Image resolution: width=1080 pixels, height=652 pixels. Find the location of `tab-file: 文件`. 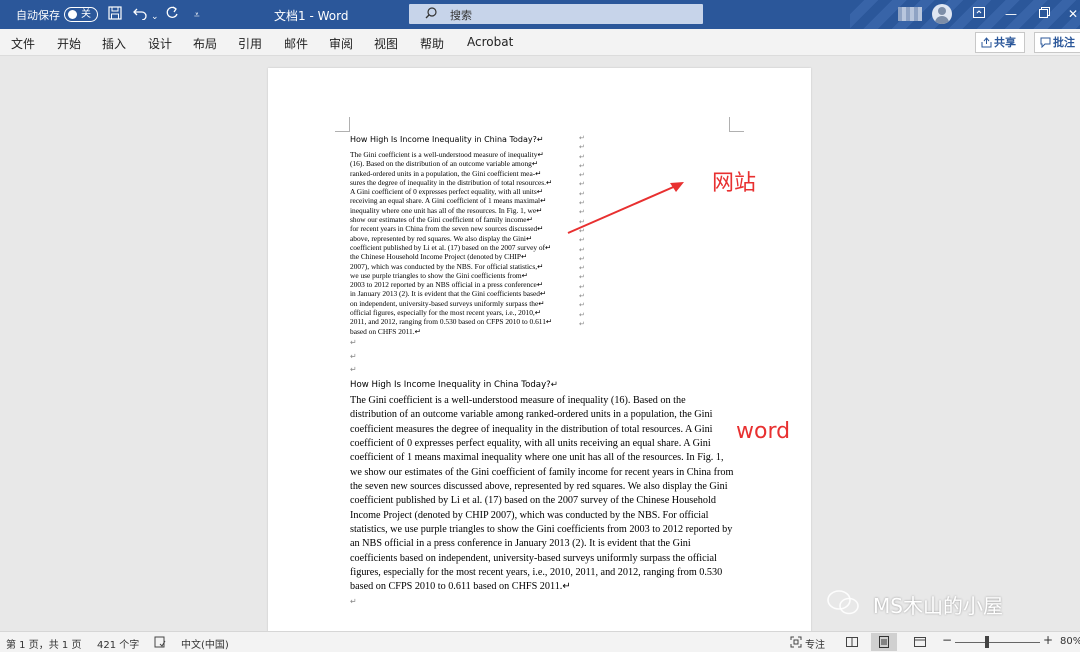

tab-file: 文件 is located at coordinates (23, 43).